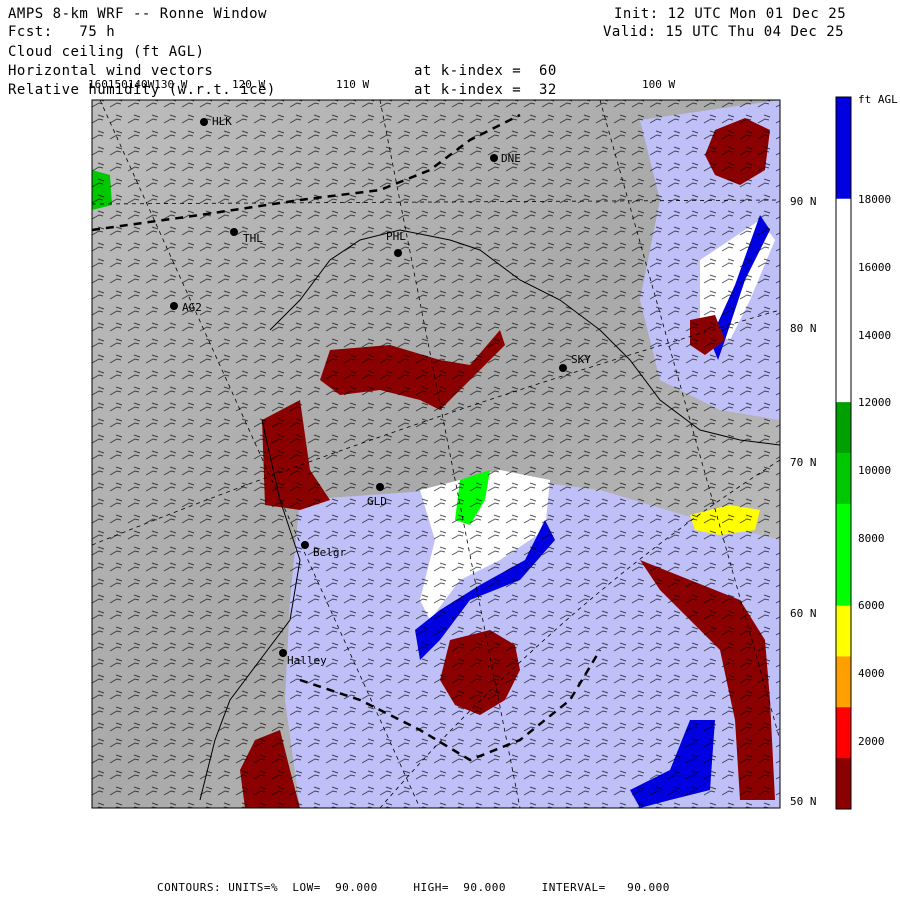  Describe the element at coordinates (396, 236) in the screenshot. I see `station-label-phl: PHL` at that location.